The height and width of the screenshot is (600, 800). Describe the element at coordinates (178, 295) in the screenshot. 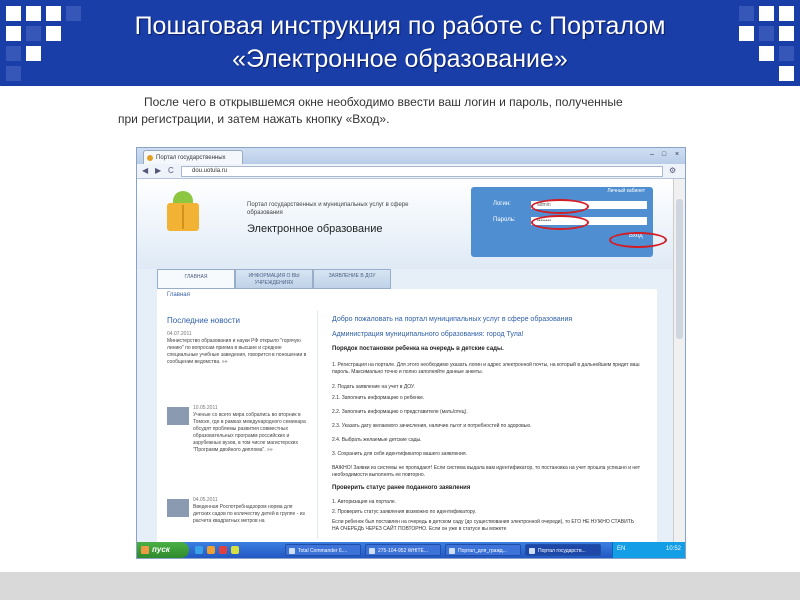

I see `breadcrumb: Главная` at that location.